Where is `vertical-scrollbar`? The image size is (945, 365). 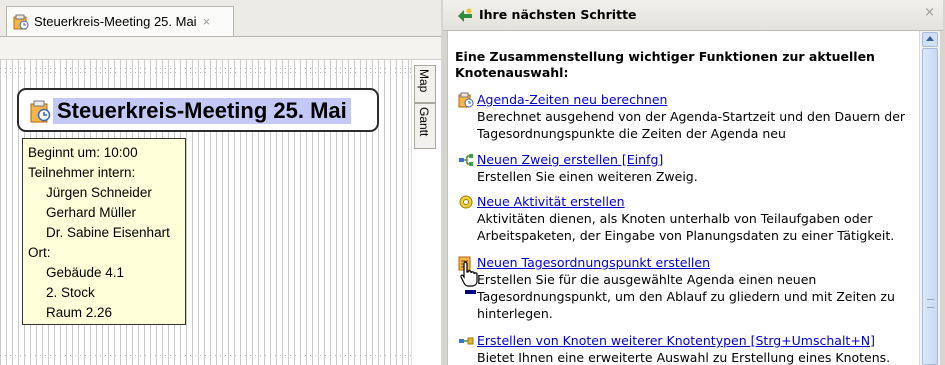 vertical-scrollbar is located at coordinates (929, 198).